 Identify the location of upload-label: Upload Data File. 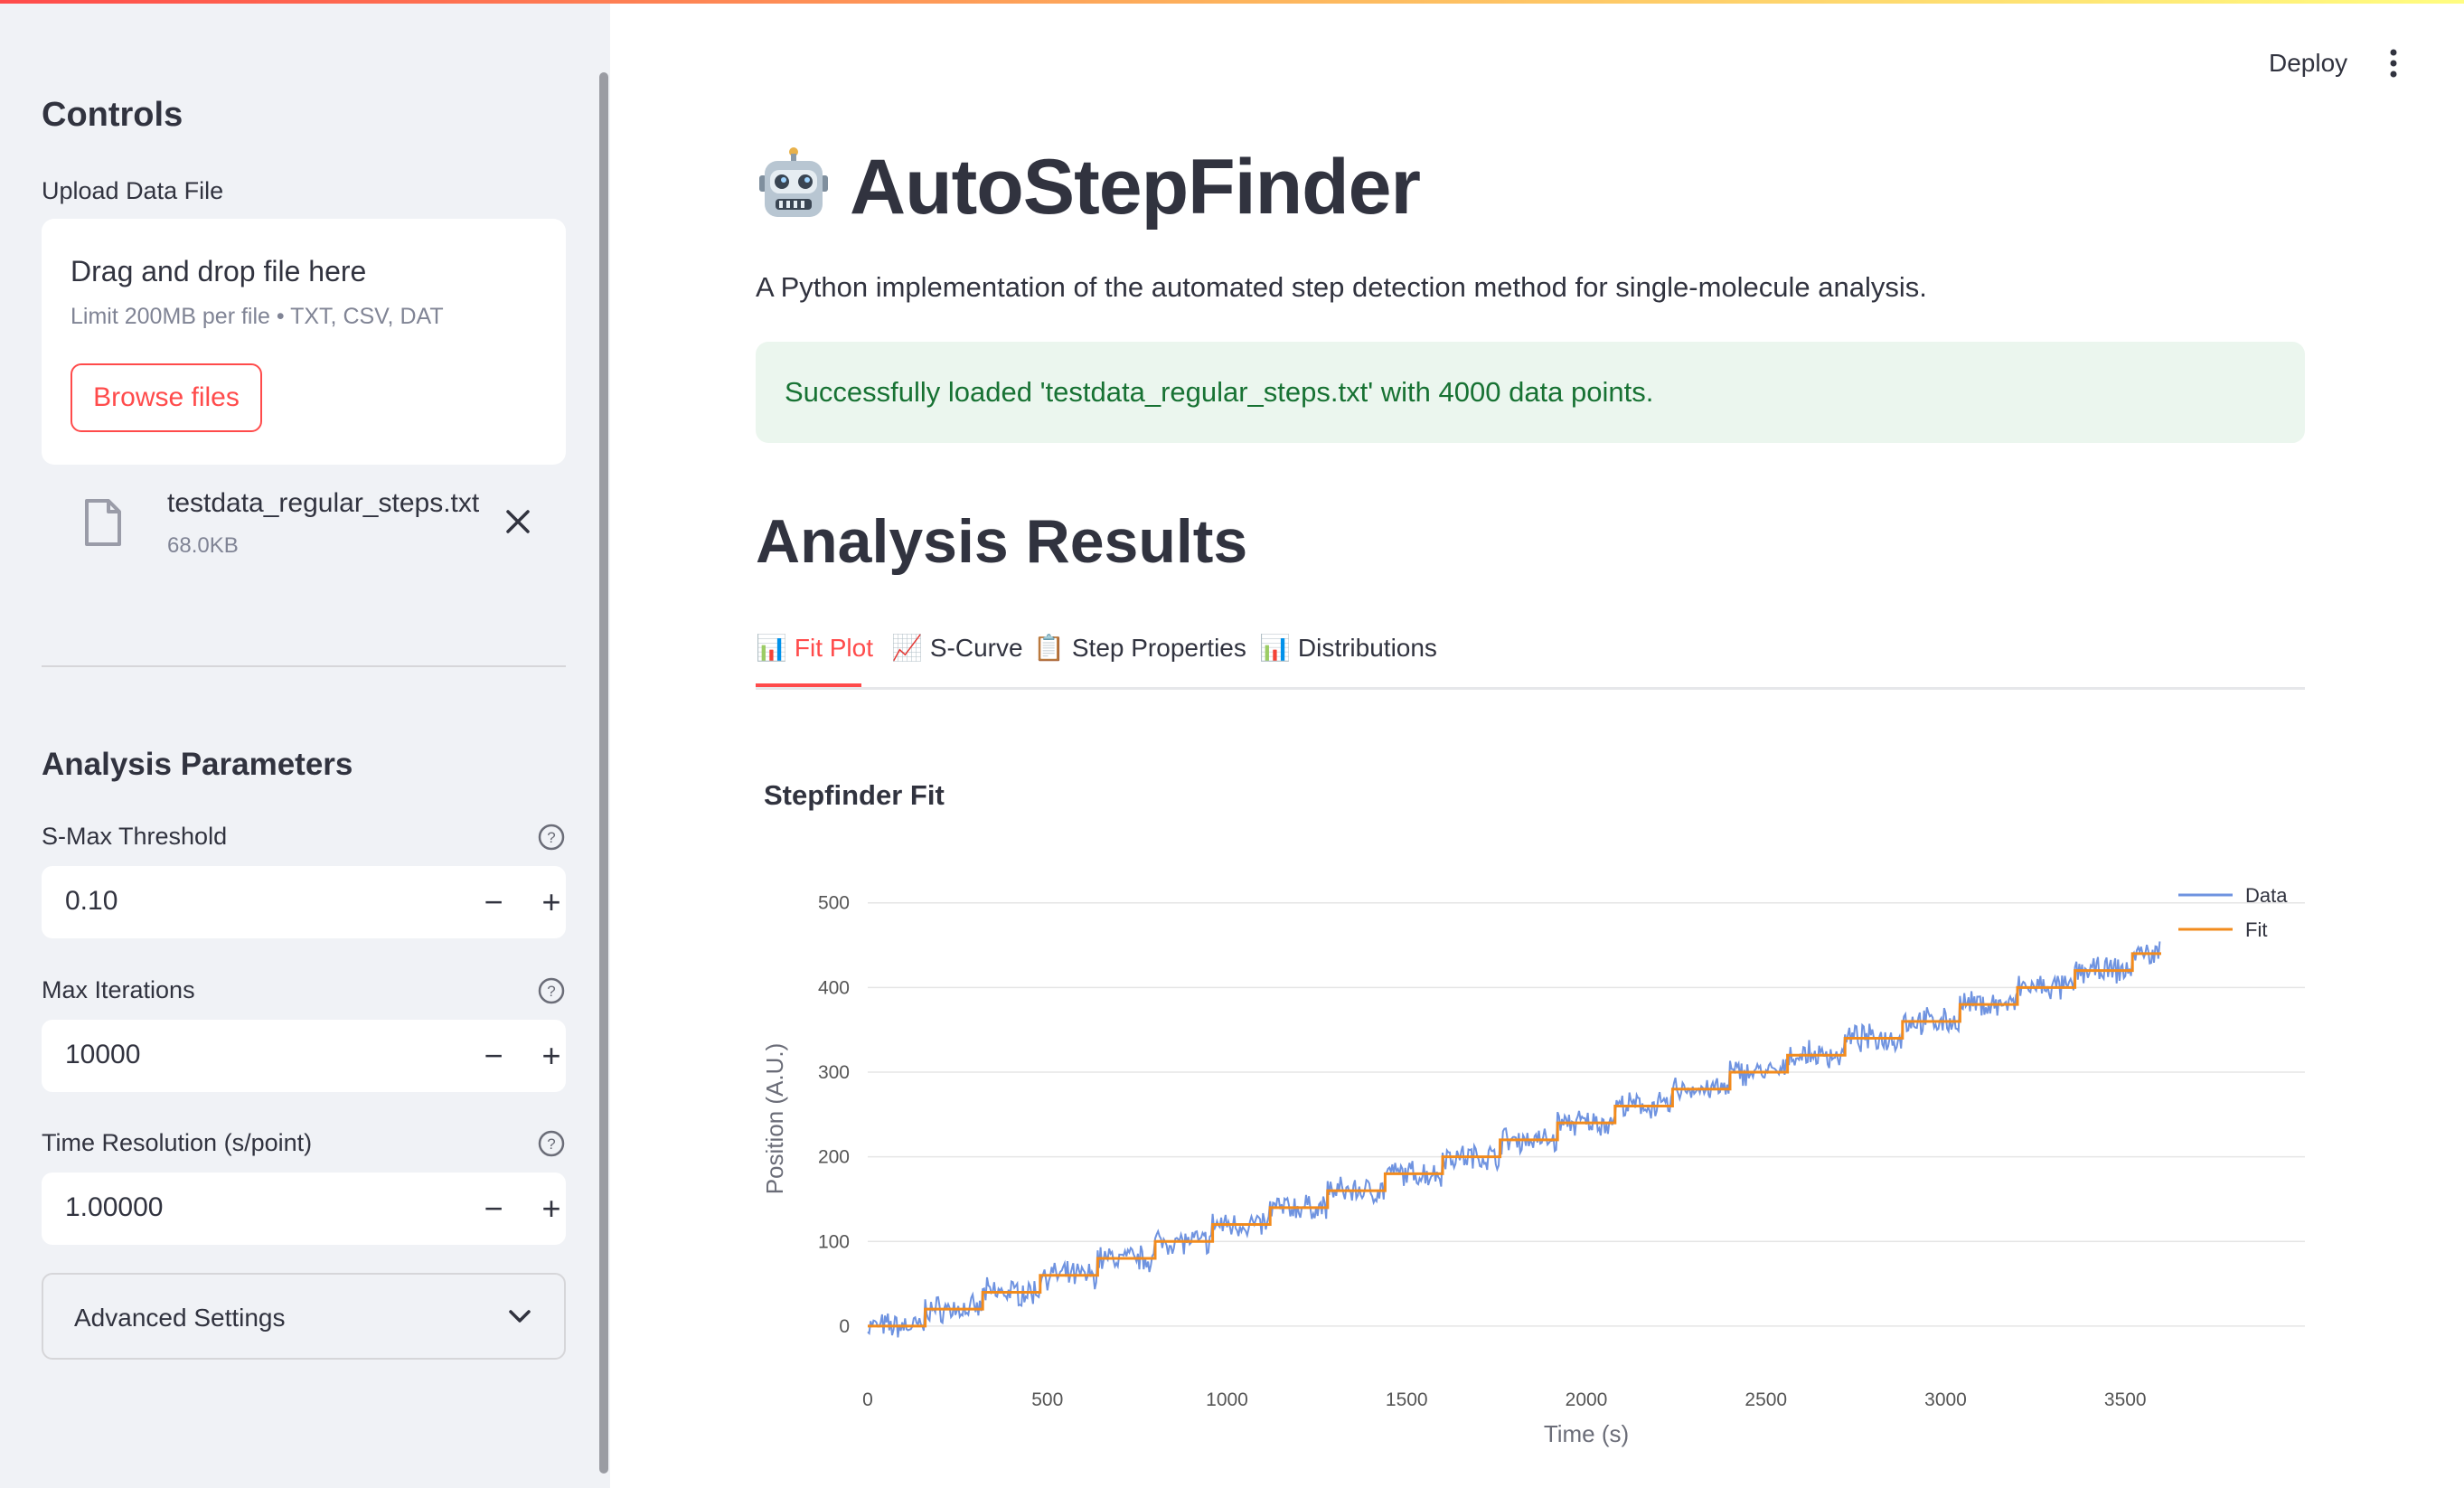
(133, 190).